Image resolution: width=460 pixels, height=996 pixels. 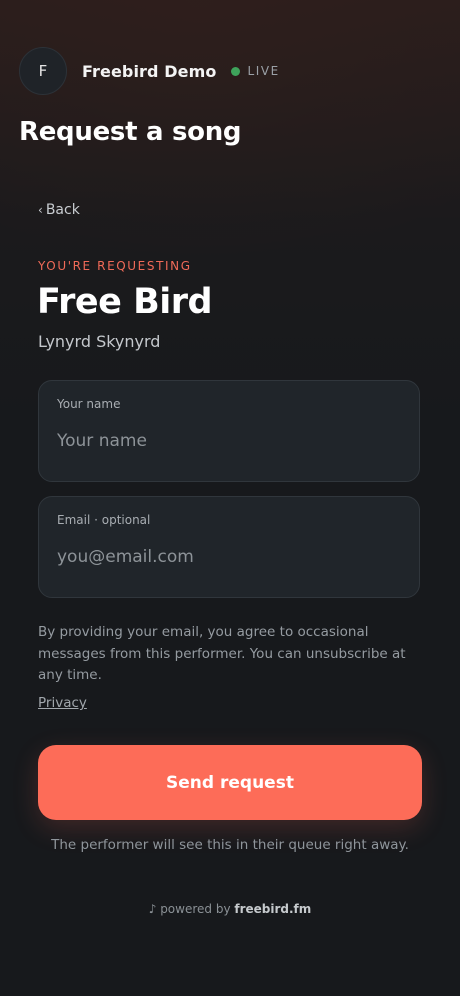 What do you see at coordinates (195, 909) in the screenshot?
I see `powered-by-label: powered by` at bounding box center [195, 909].